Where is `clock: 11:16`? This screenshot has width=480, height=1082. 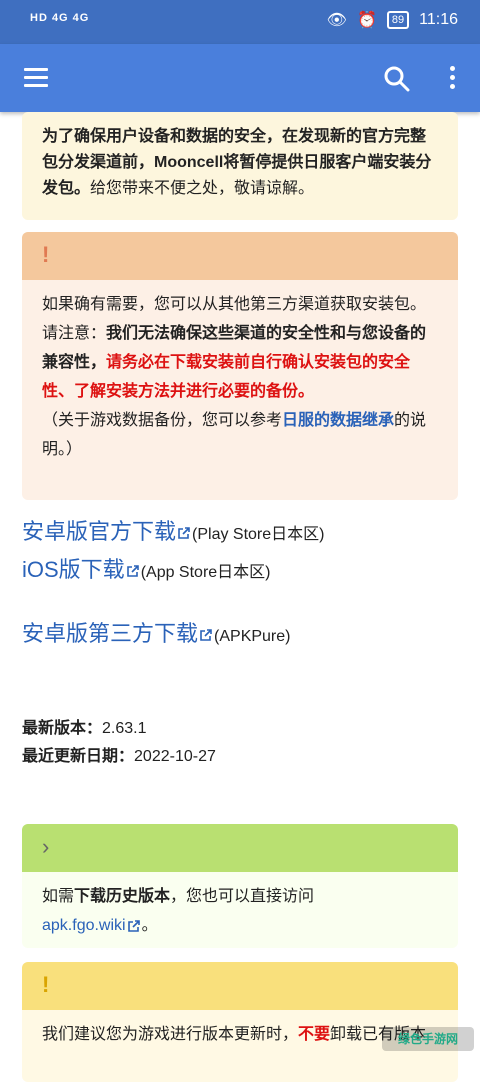 clock: 11:16 is located at coordinates (438, 19).